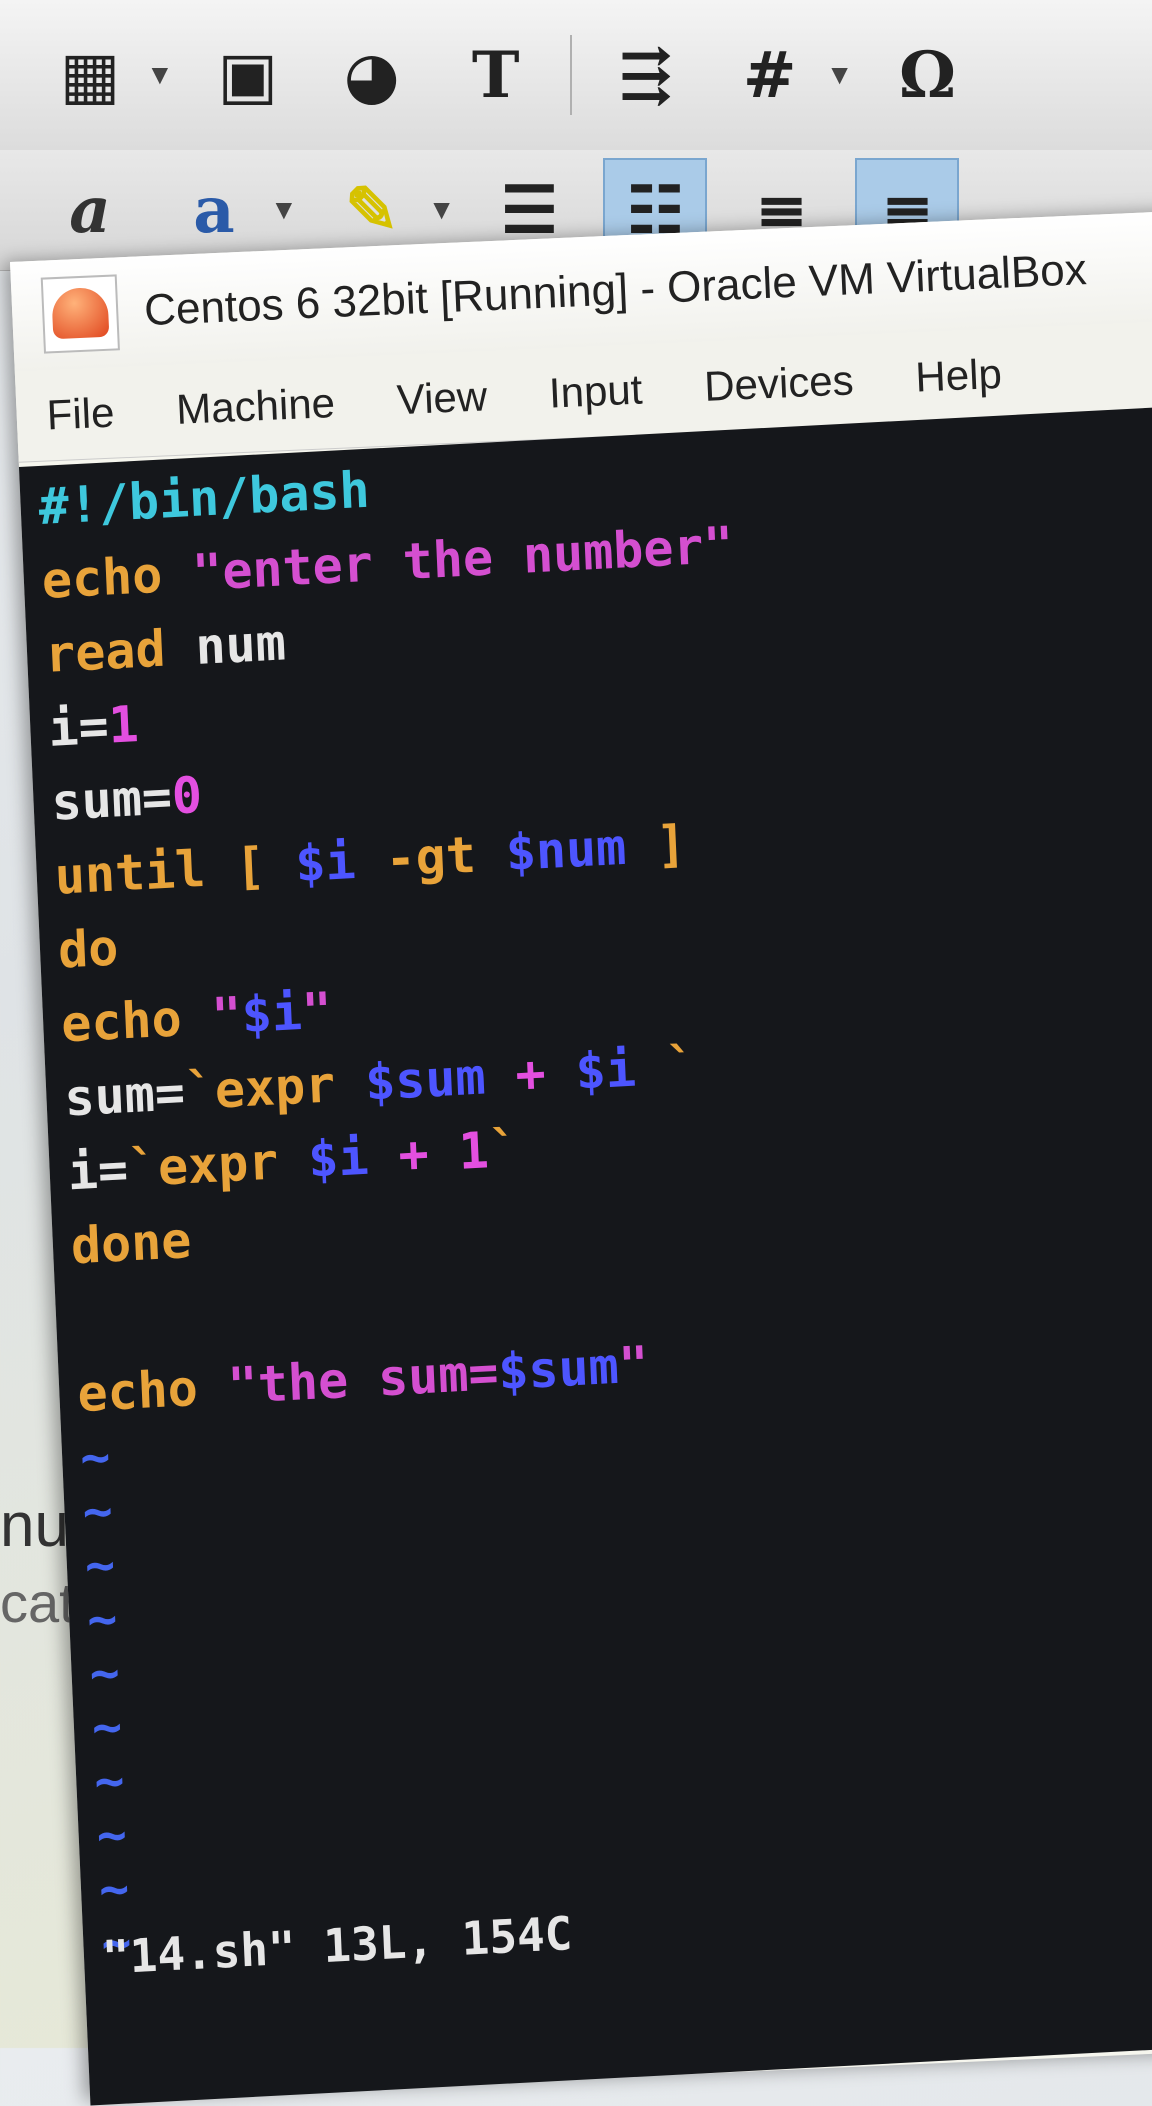 This screenshot has height=2106, width=1152. What do you see at coordinates (214, 210) in the screenshot?
I see `character-highlight-icon: a` at bounding box center [214, 210].